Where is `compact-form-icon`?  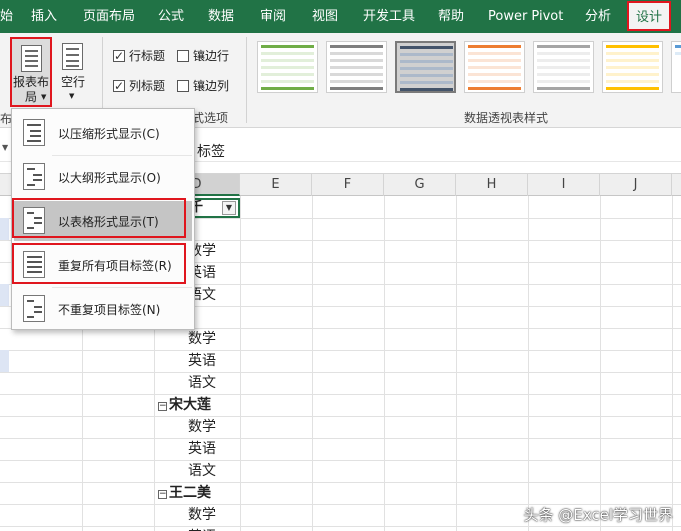
compact-form-icon is located at coordinates (34, 132).